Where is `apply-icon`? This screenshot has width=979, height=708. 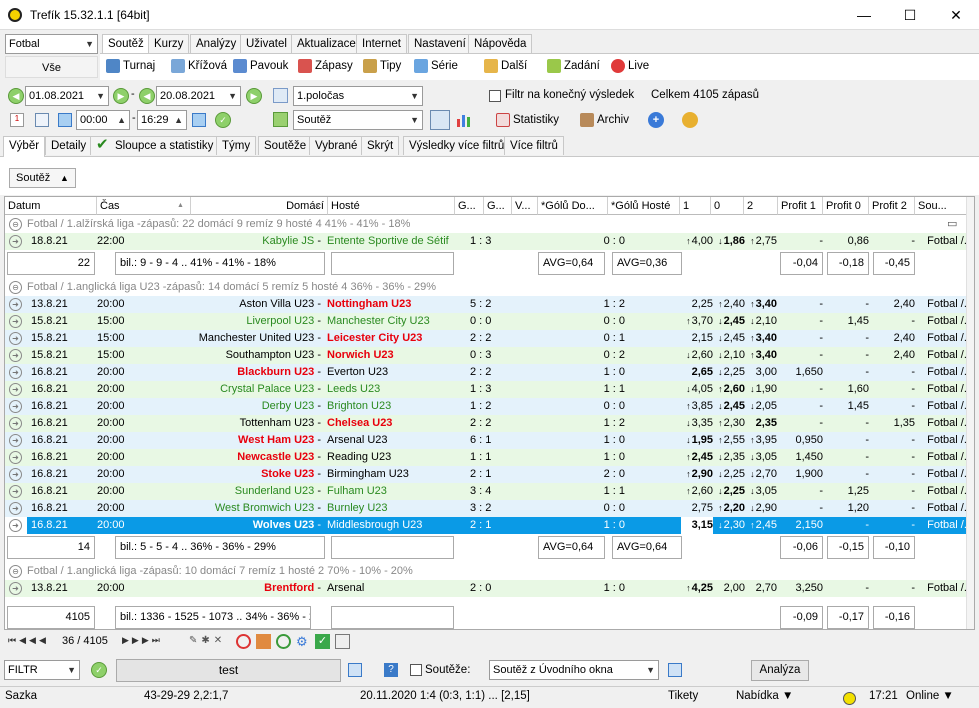 apply-icon is located at coordinates (280, 95).